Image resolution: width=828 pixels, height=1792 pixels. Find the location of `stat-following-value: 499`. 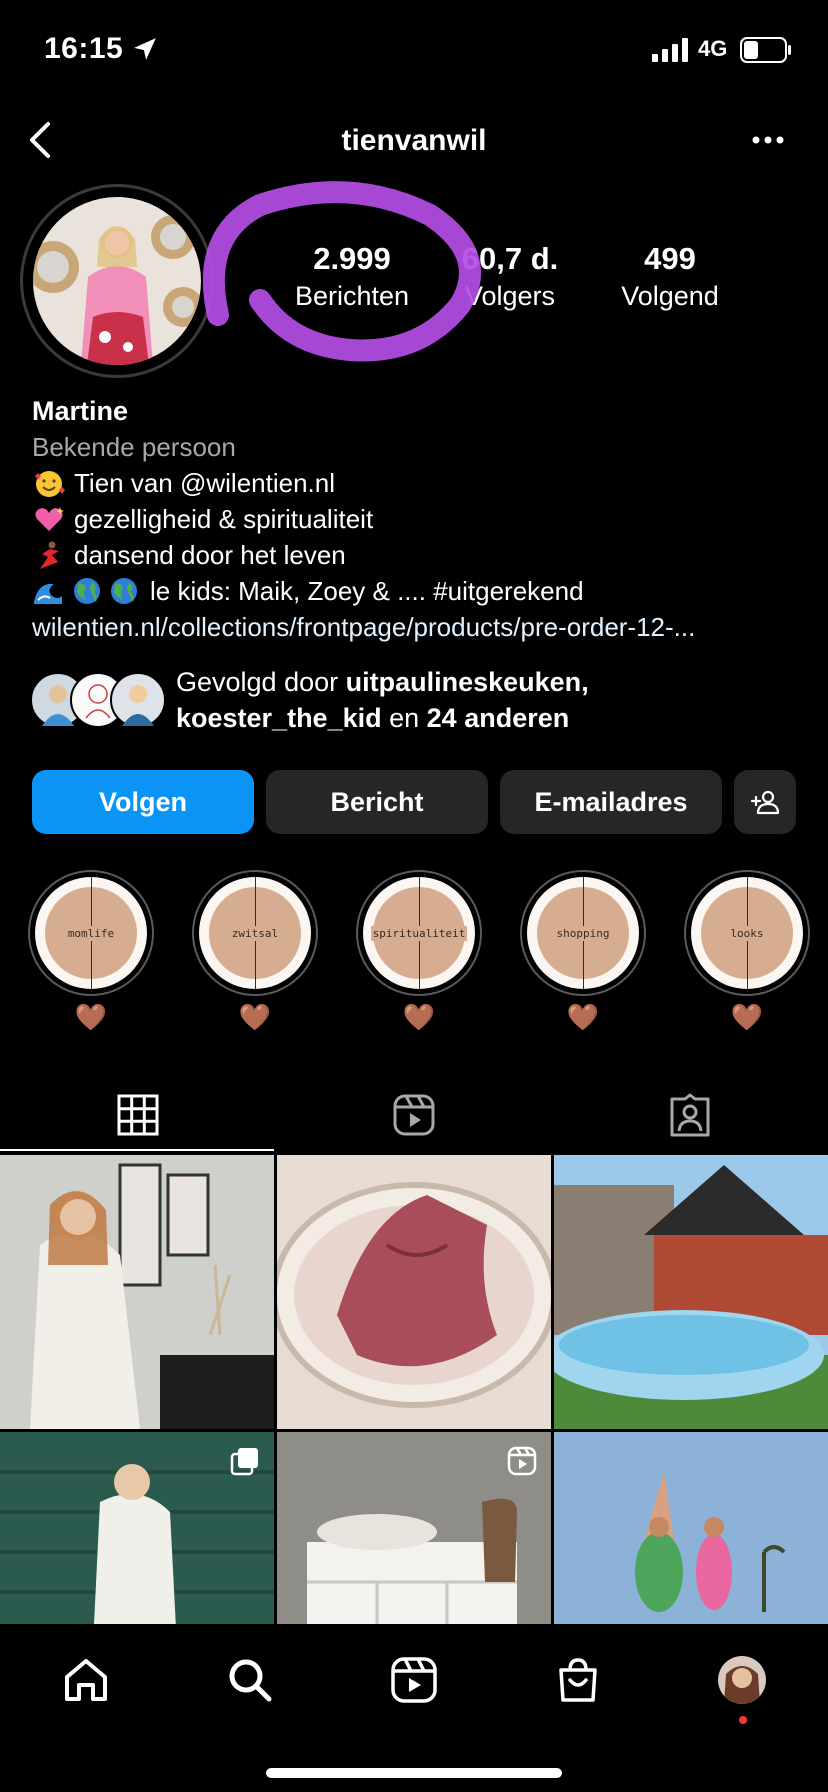

stat-following-value: 499 is located at coordinates (670, 258).